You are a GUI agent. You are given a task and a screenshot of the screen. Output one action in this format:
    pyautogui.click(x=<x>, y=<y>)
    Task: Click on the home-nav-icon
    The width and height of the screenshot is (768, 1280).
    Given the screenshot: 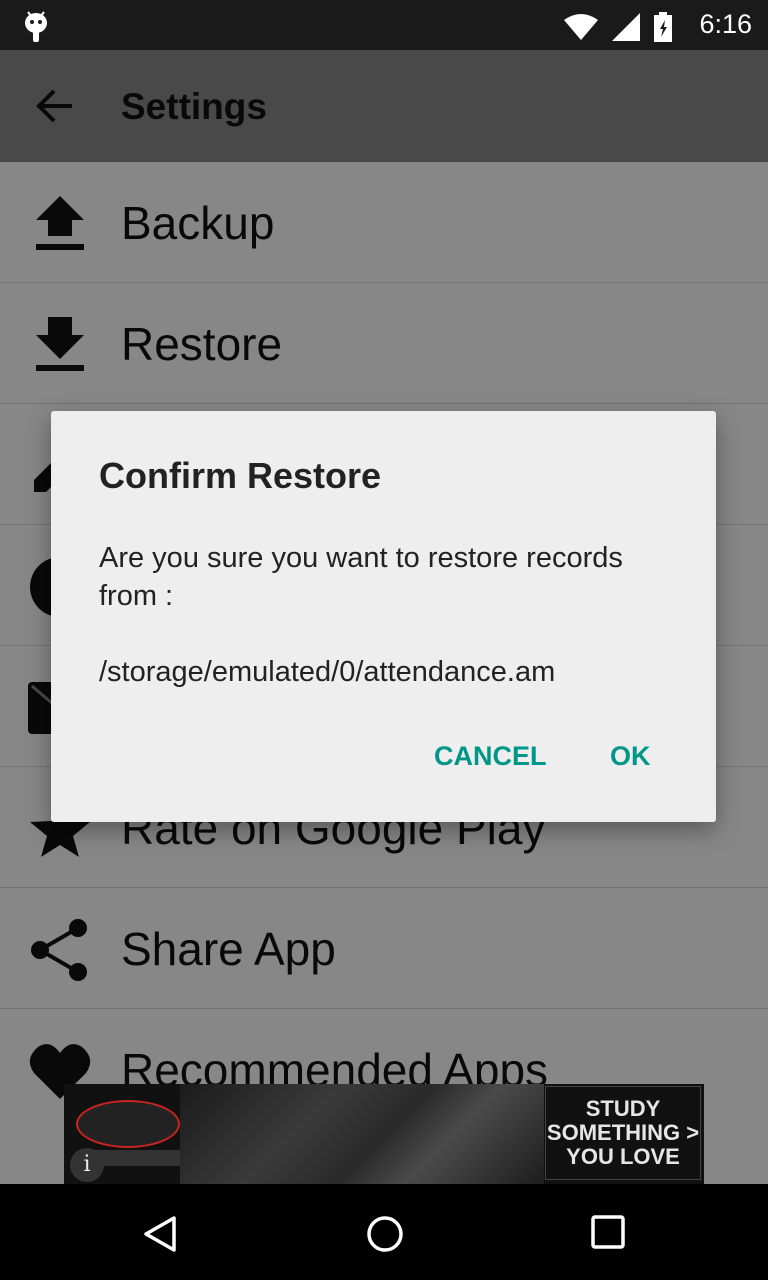 What is the action you would take?
    pyautogui.click(x=385, y=1236)
    